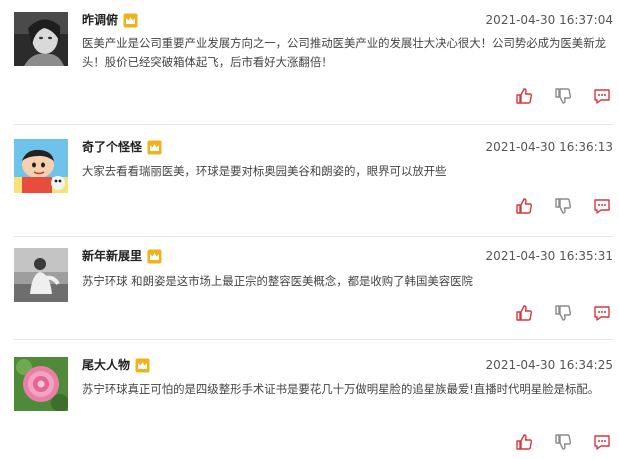  I want to click on avatar-portrait-image, so click(41, 39).